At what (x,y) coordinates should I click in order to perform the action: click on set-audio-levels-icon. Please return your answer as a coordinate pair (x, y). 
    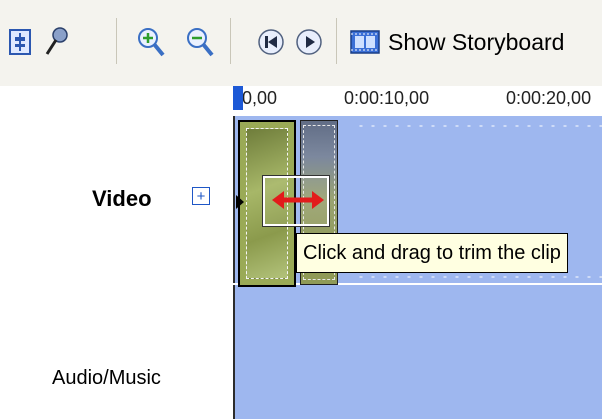
    Looking at the image, I should click on (20, 42).